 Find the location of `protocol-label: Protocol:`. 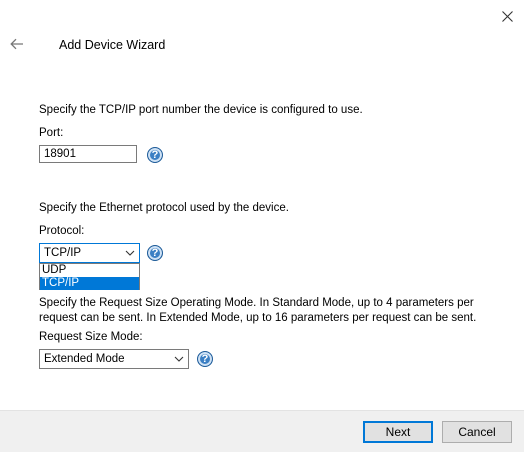

protocol-label: Protocol: is located at coordinates (62, 231).